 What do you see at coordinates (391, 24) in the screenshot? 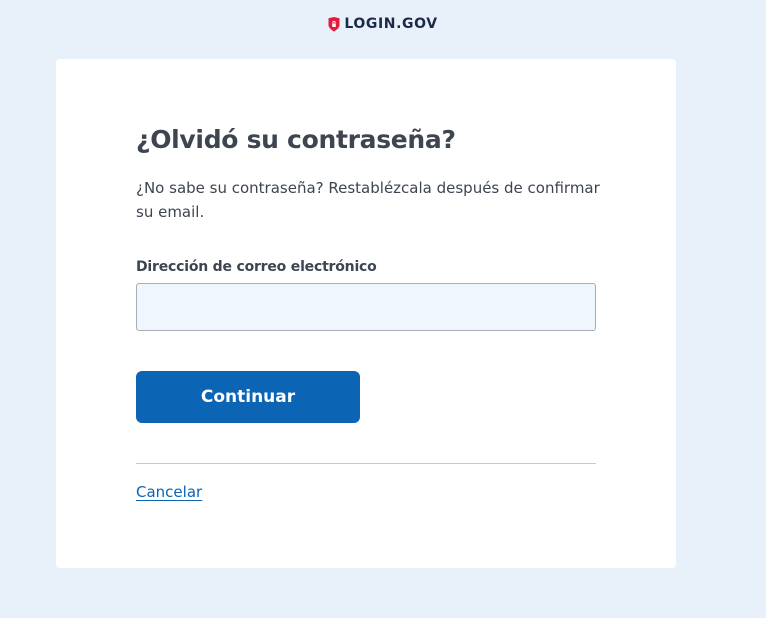
I see `logo-text: LOGIN.GOV` at bounding box center [391, 24].